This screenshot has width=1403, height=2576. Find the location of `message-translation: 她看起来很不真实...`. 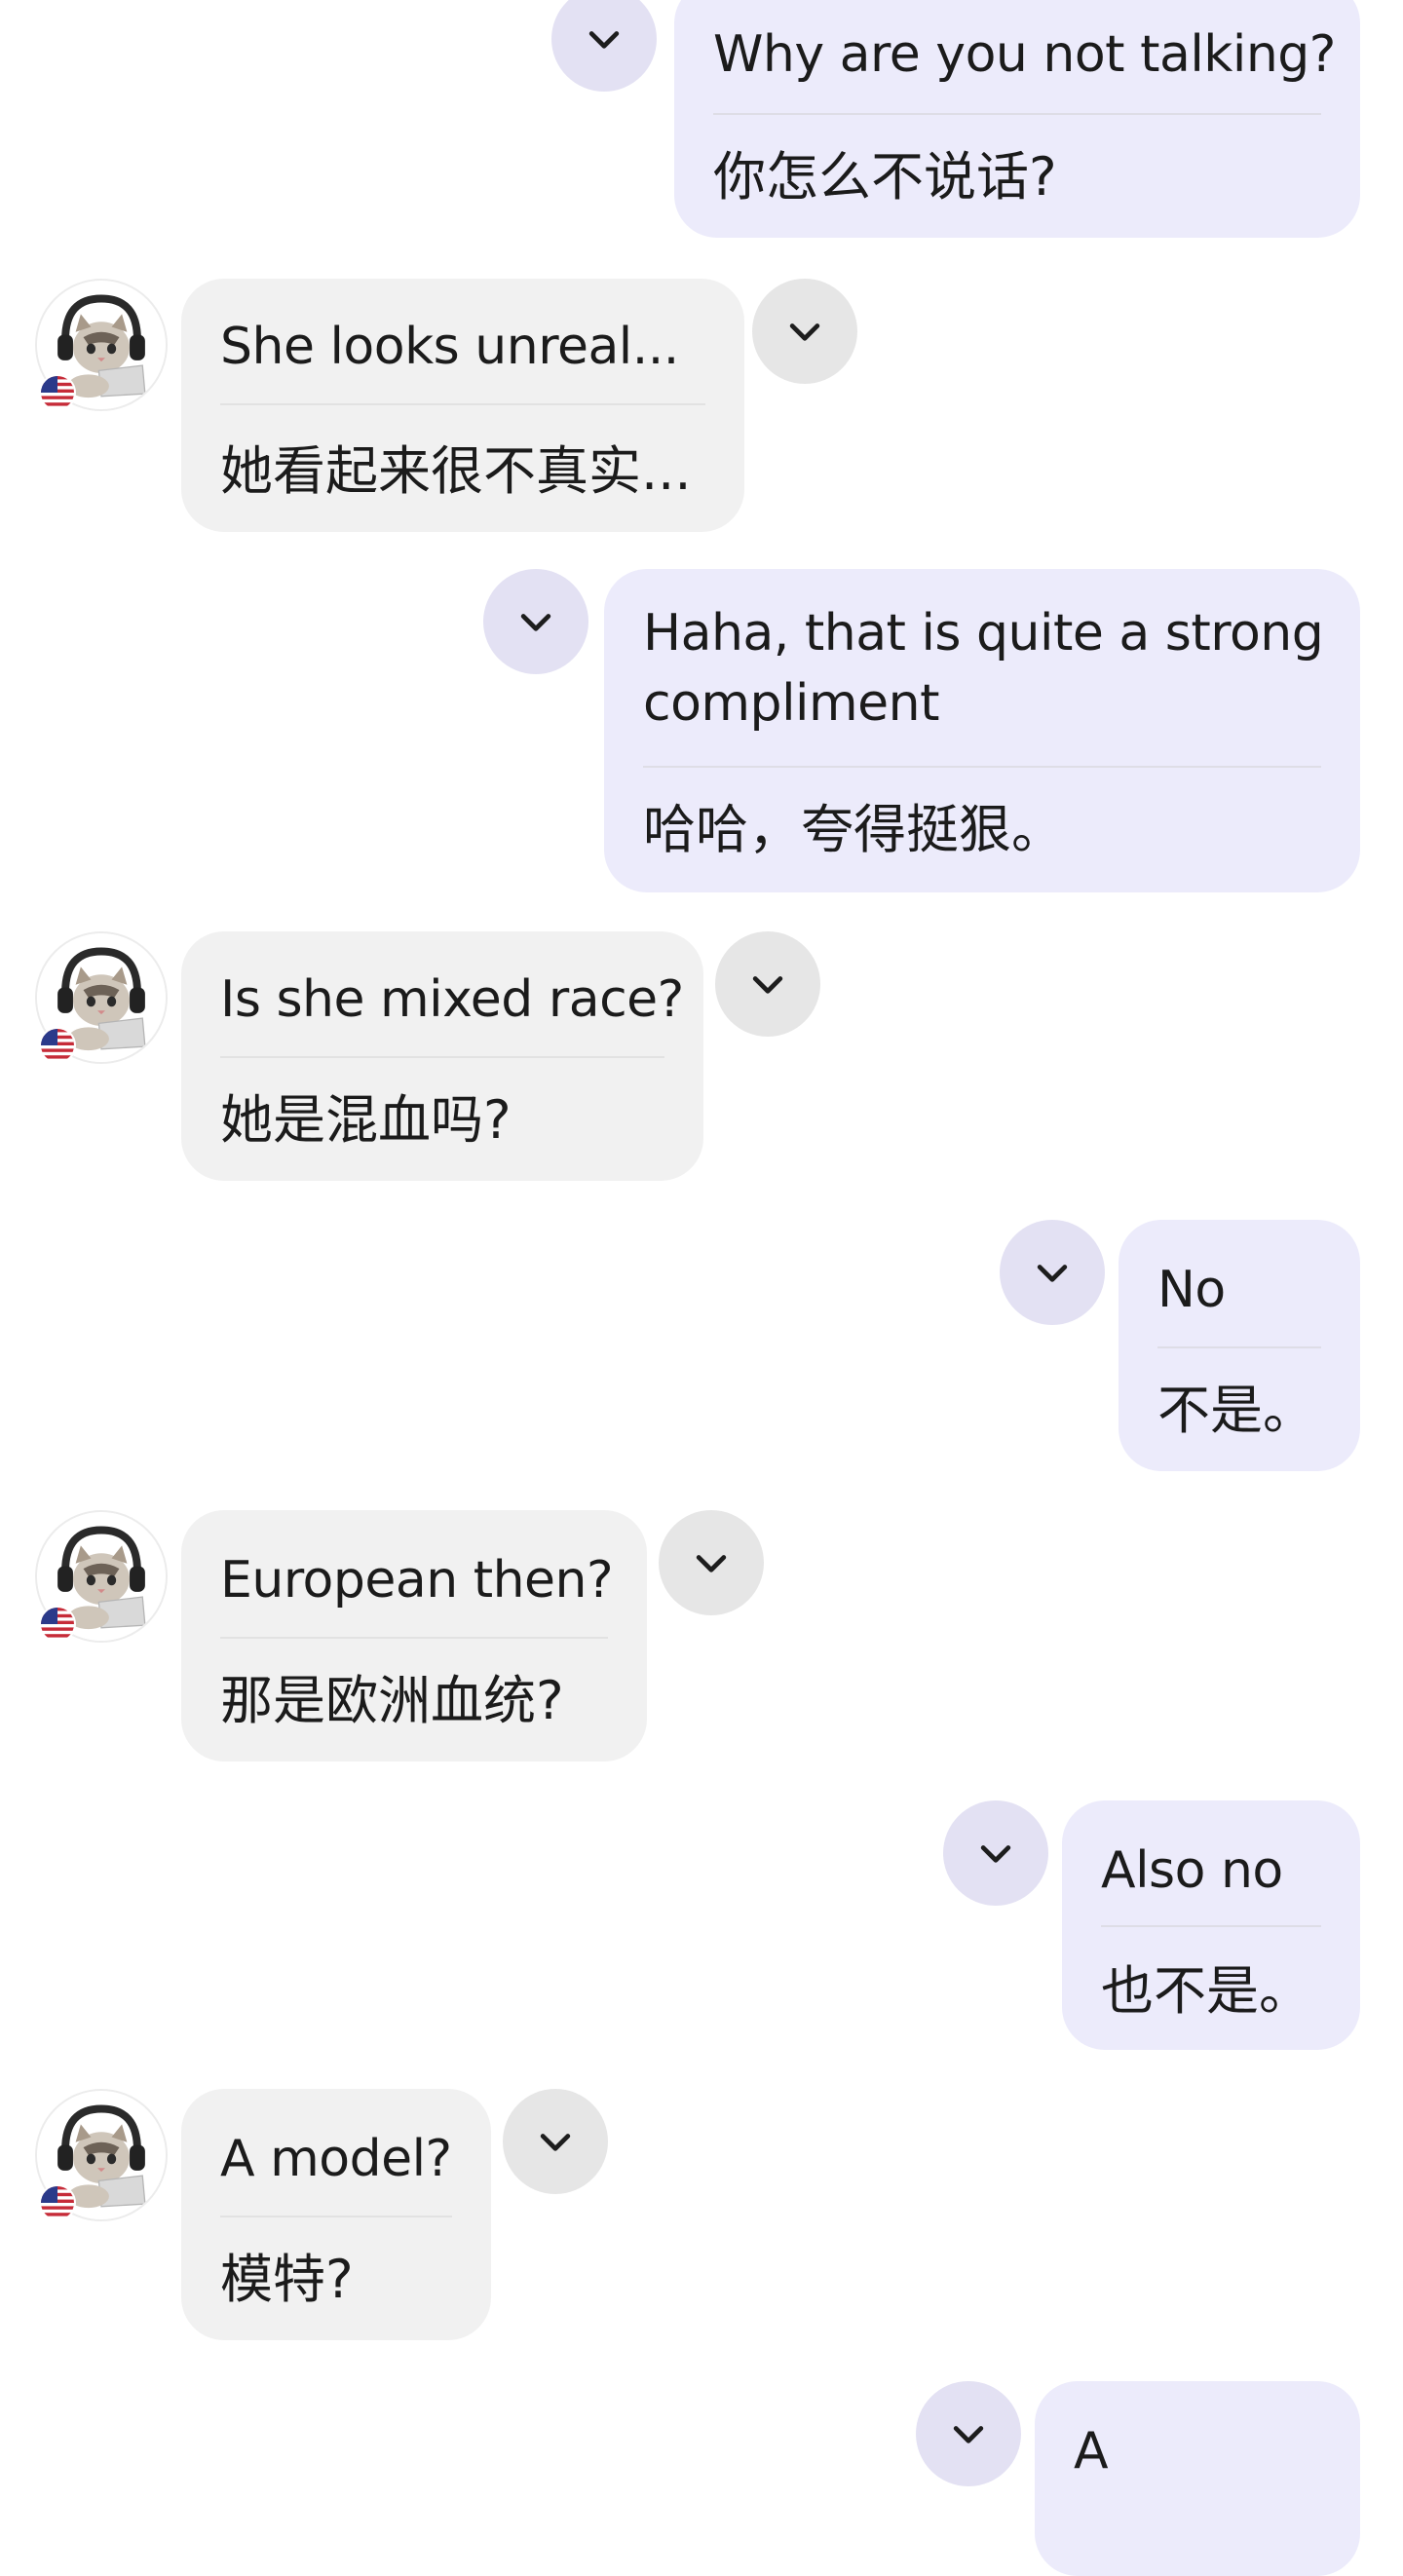

message-translation: 她看起来很不真实... is located at coordinates (456, 471).